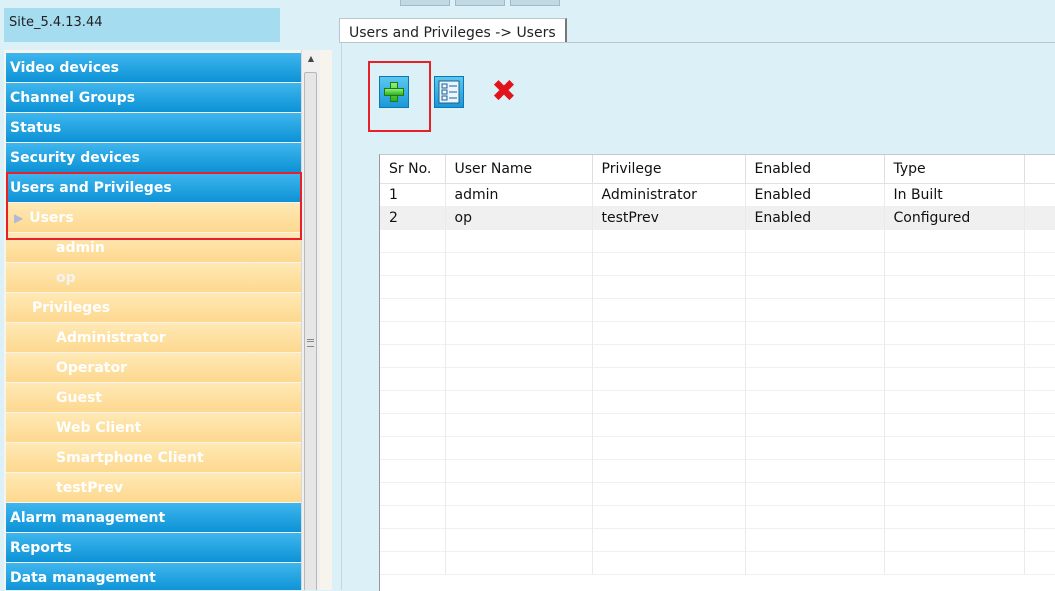 Image resolution: width=1055 pixels, height=591 pixels. I want to click on column-header-type: Type, so click(954, 169).